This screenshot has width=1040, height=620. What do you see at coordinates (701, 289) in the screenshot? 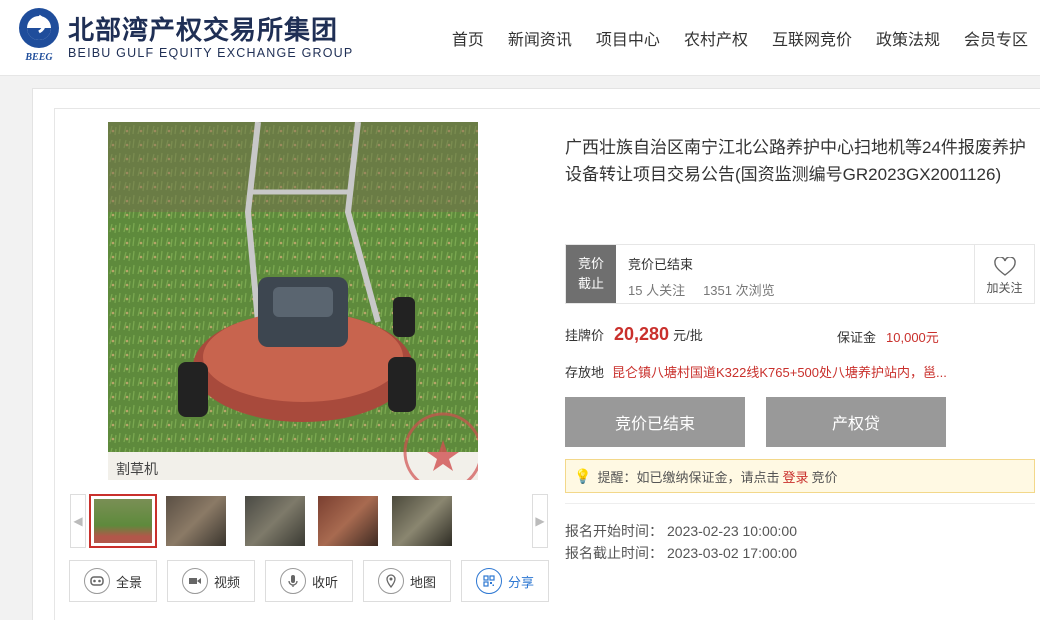
I see `status-meta: 15 人关注 1351 次浏览` at bounding box center [701, 289].